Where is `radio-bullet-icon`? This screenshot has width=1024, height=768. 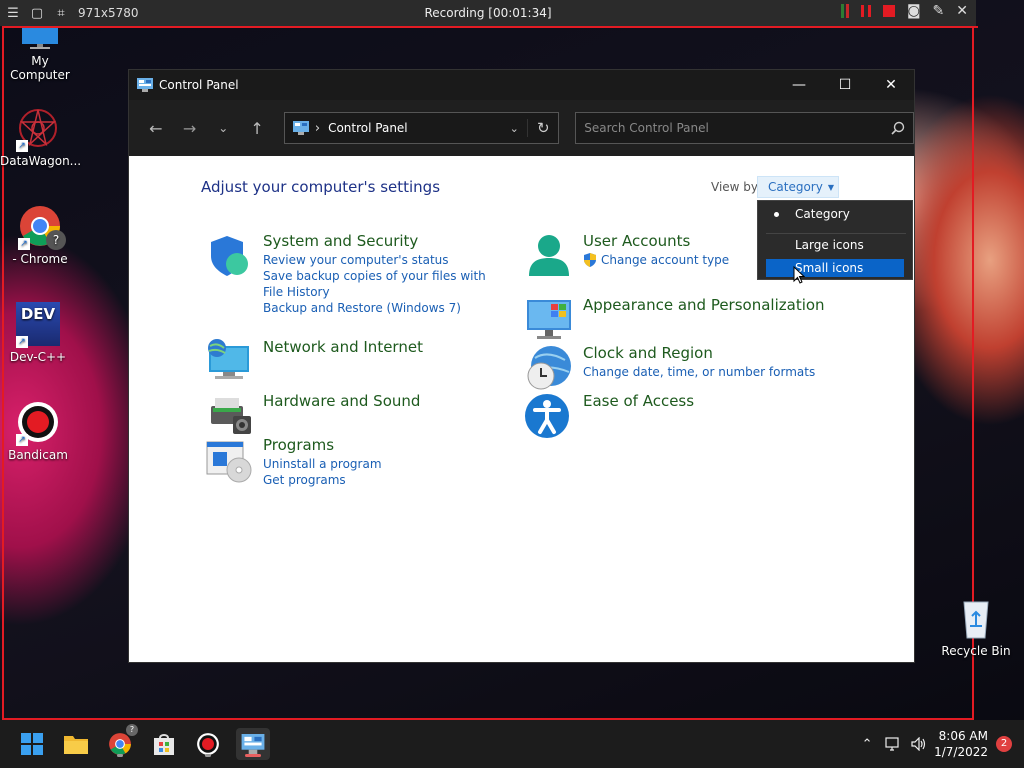
radio-bullet-icon is located at coordinates (776, 214).